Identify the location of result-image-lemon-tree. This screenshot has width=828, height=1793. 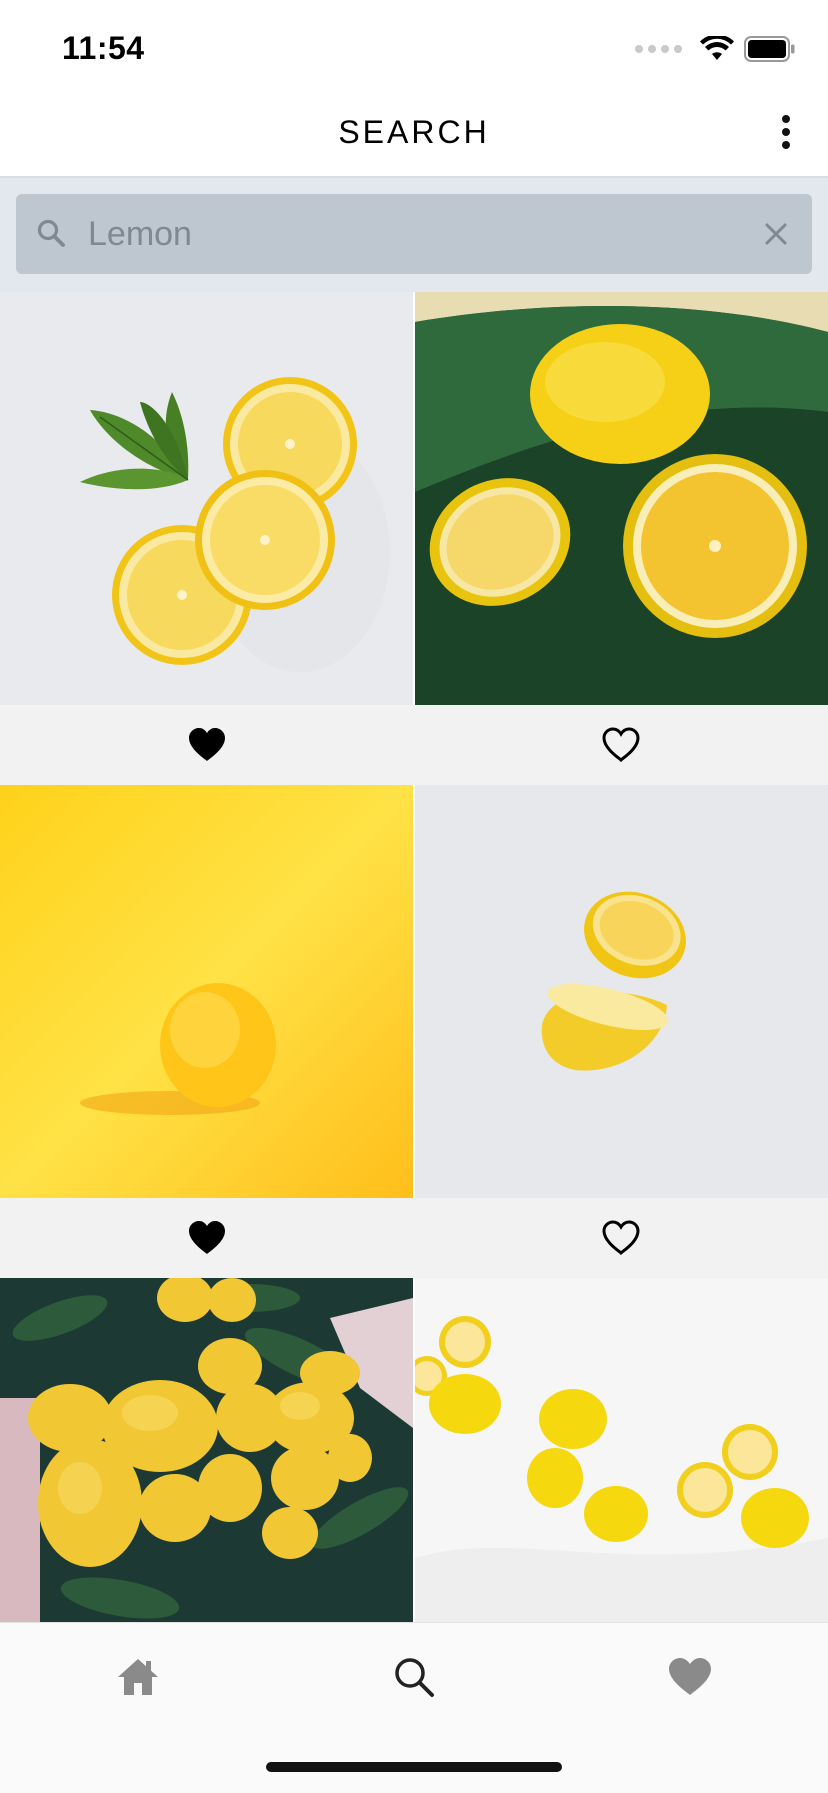
(206, 1450).